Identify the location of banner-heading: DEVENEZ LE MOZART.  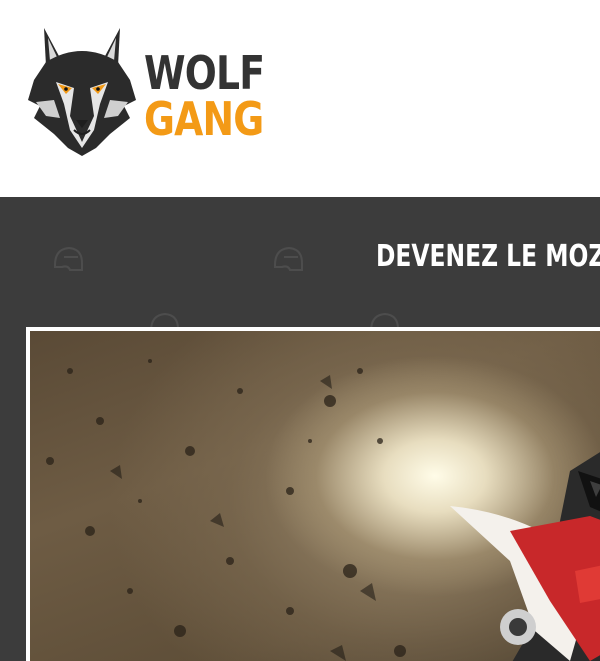
(488, 256).